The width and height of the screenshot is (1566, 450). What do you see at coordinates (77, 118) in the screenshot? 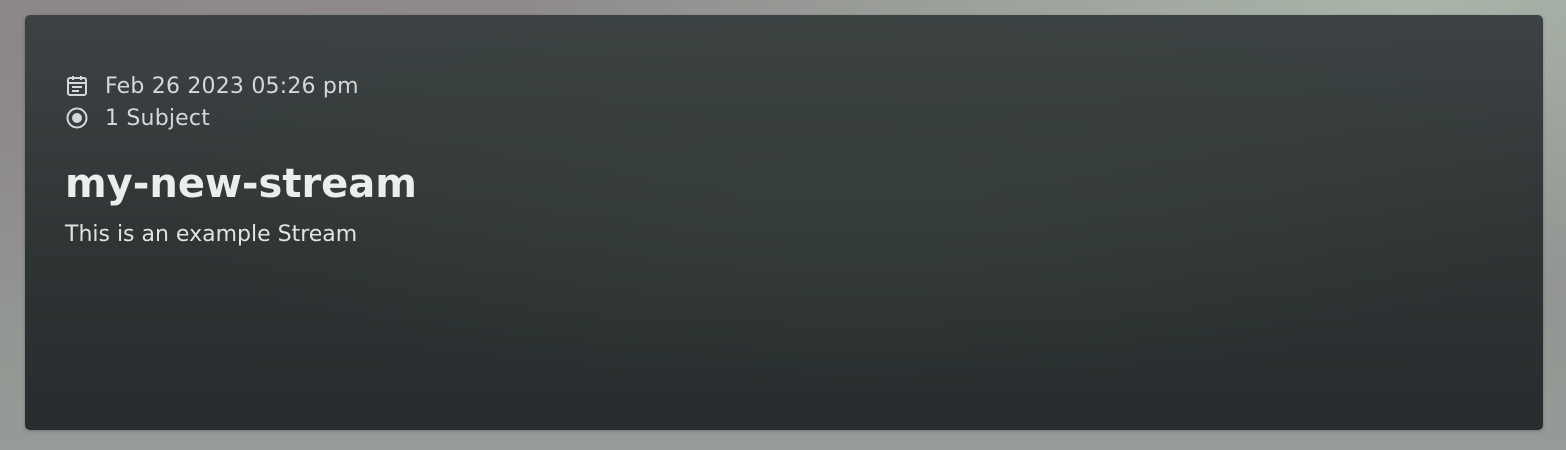
I see `radio-target-icon` at bounding box center [77, 118].